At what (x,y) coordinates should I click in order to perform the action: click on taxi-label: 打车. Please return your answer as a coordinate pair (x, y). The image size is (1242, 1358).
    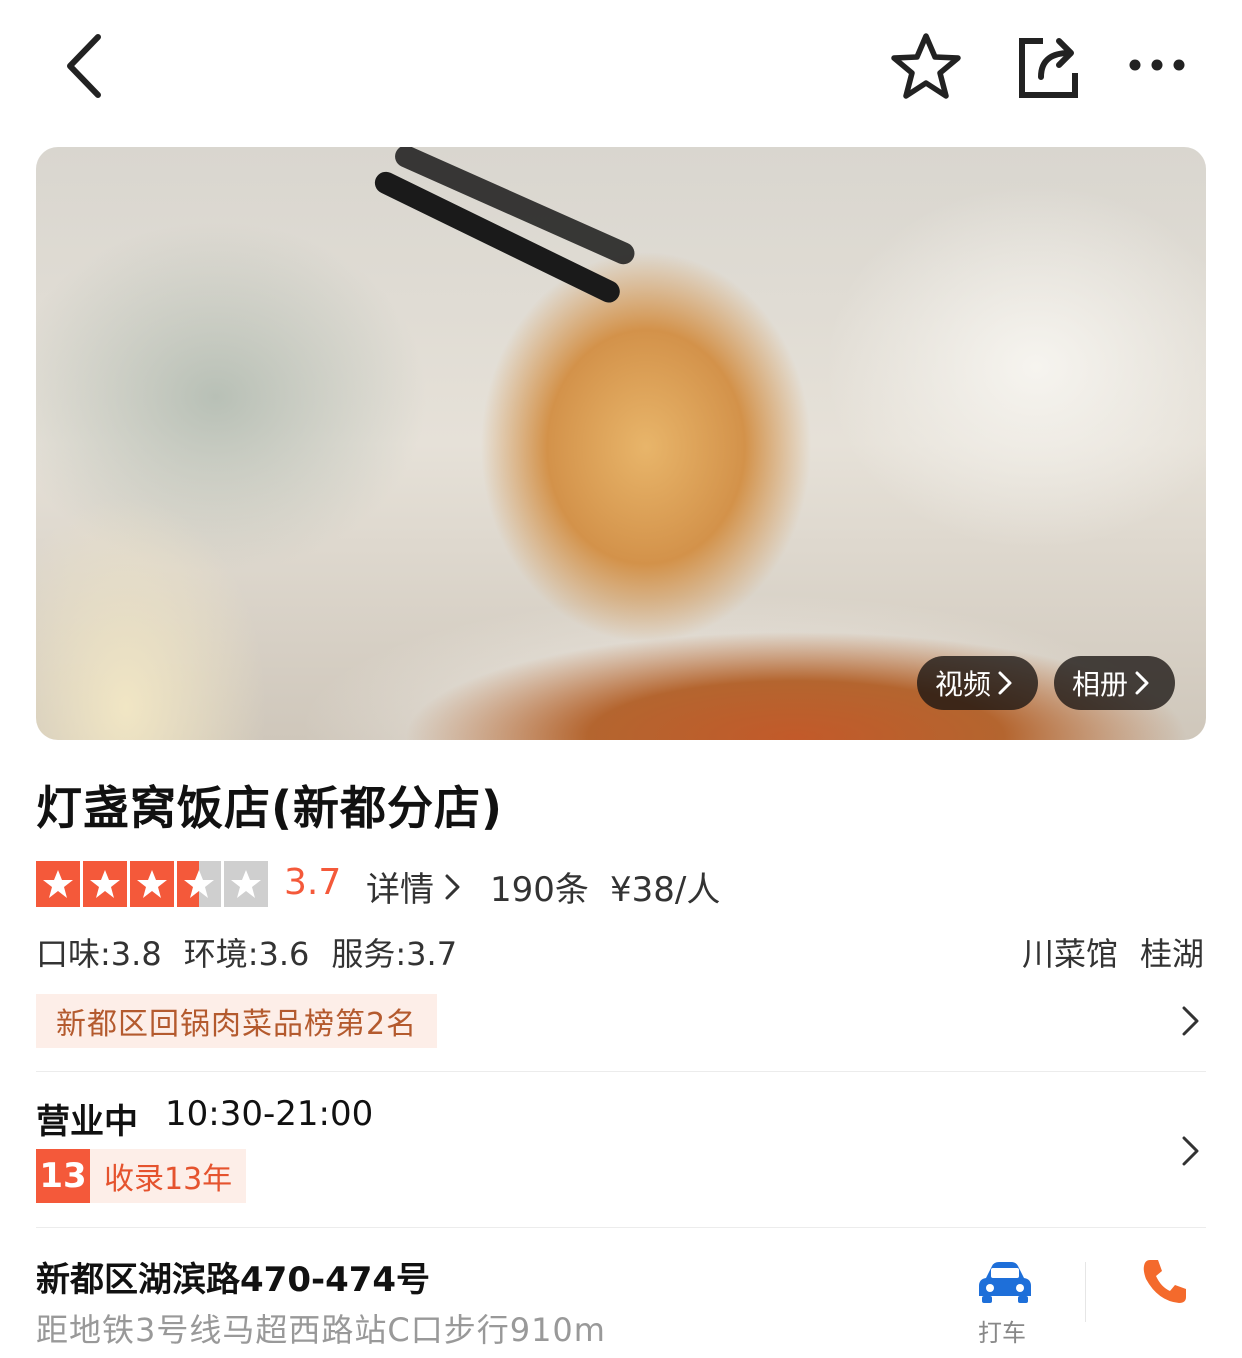
    Looking at the image, I should click on (1002, 1330).